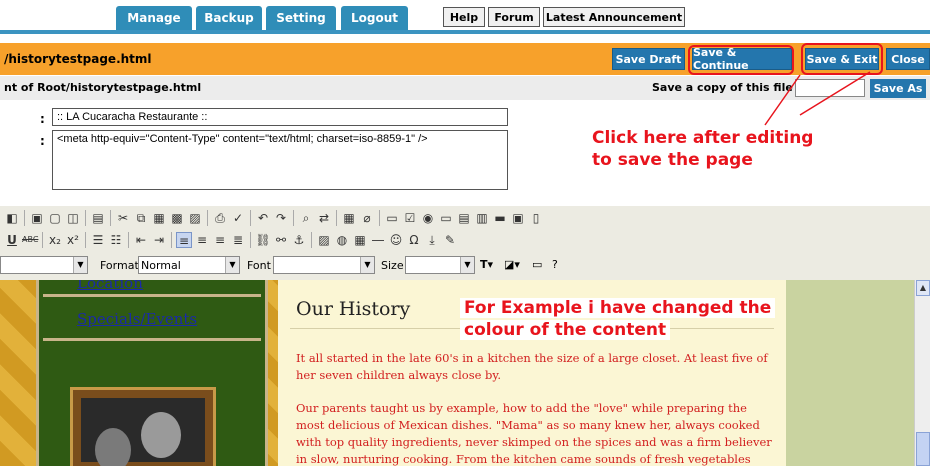  I want to click on background-color-icon: ◪▾, so click(512, 264).